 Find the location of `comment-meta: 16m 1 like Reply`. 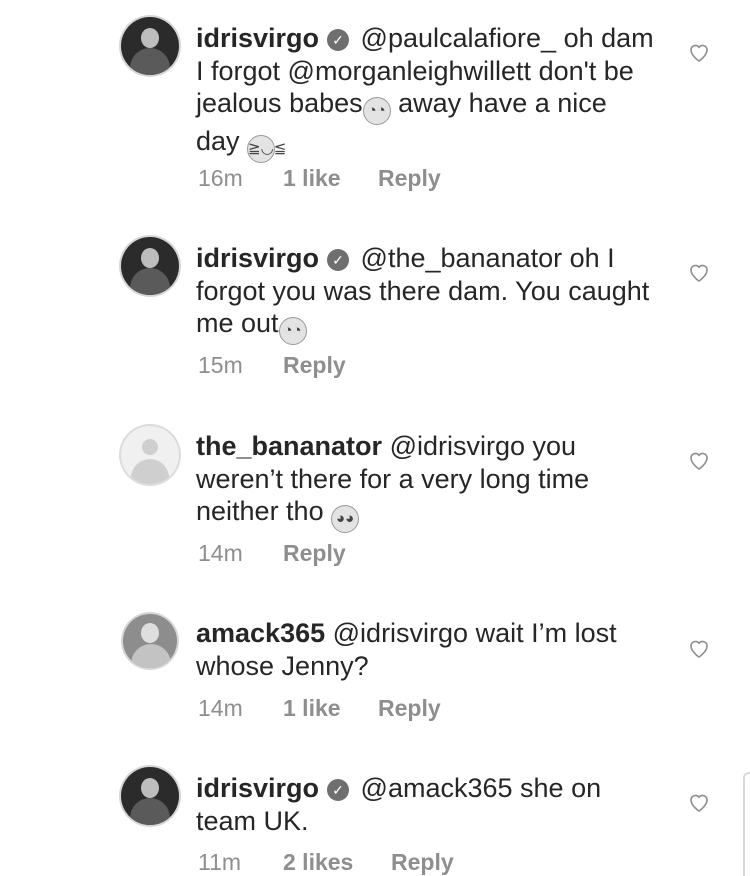

comment-meta: 16m 1 like Reply is located at coordinates (319, 178).